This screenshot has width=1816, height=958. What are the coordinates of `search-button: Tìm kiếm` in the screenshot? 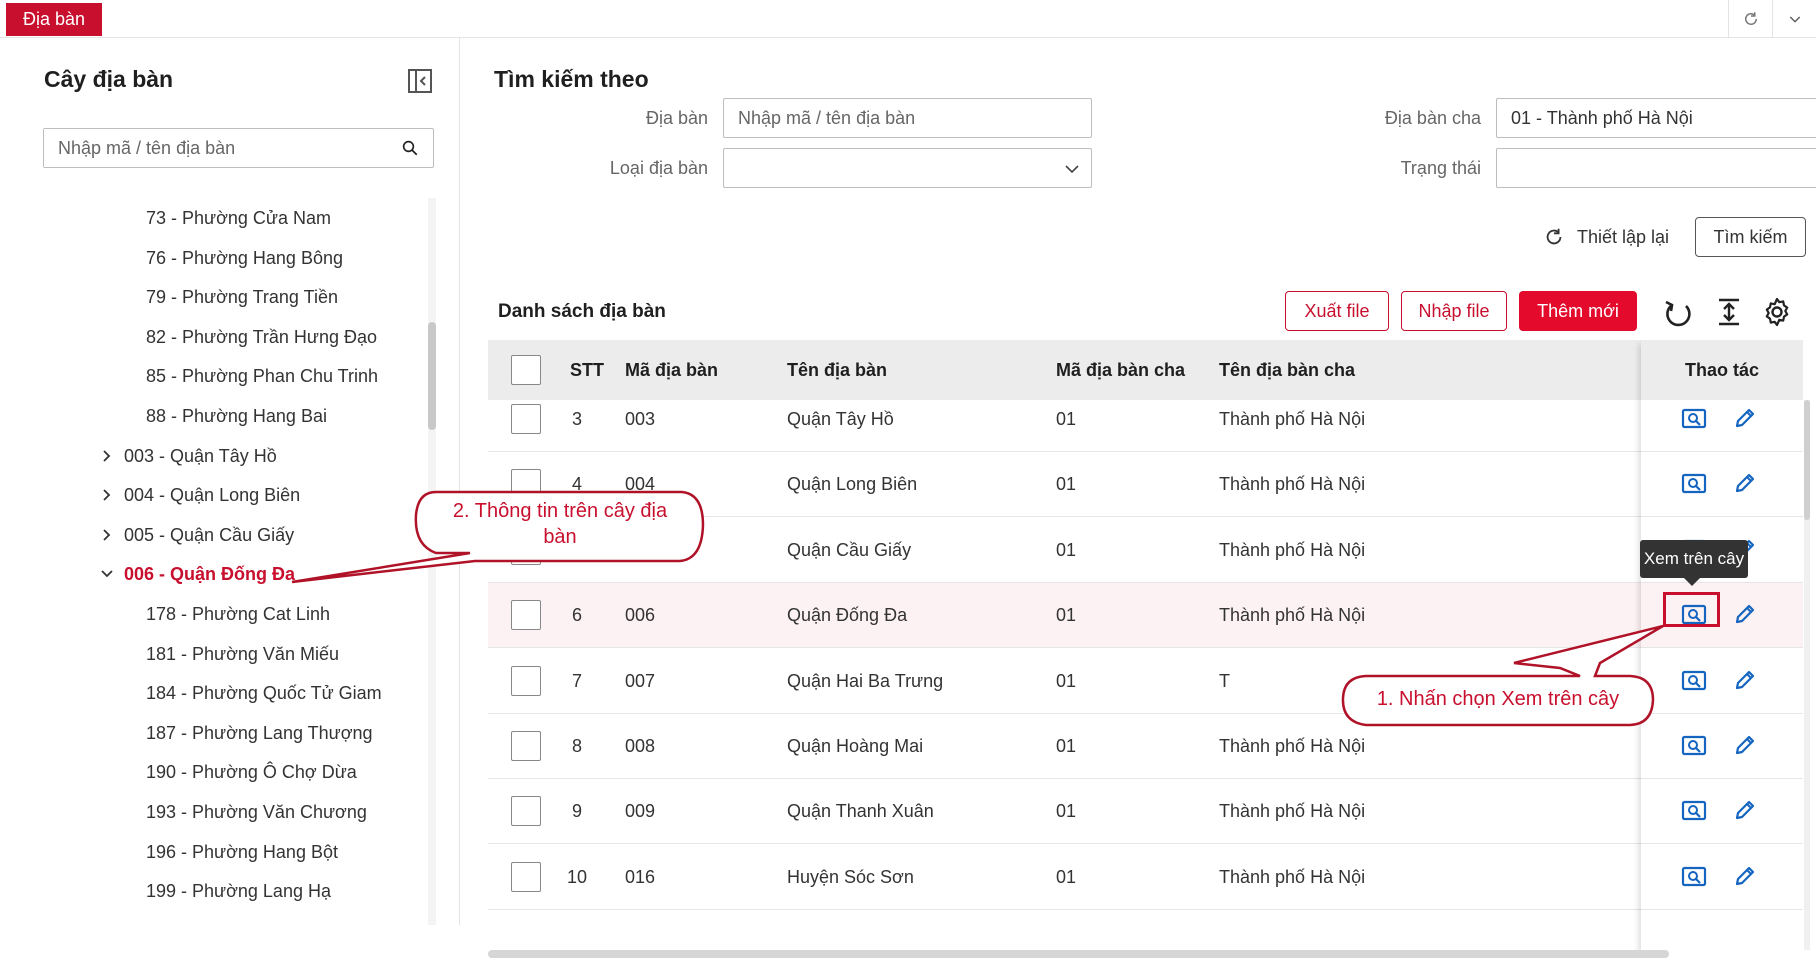 It's located at (1750, 237).